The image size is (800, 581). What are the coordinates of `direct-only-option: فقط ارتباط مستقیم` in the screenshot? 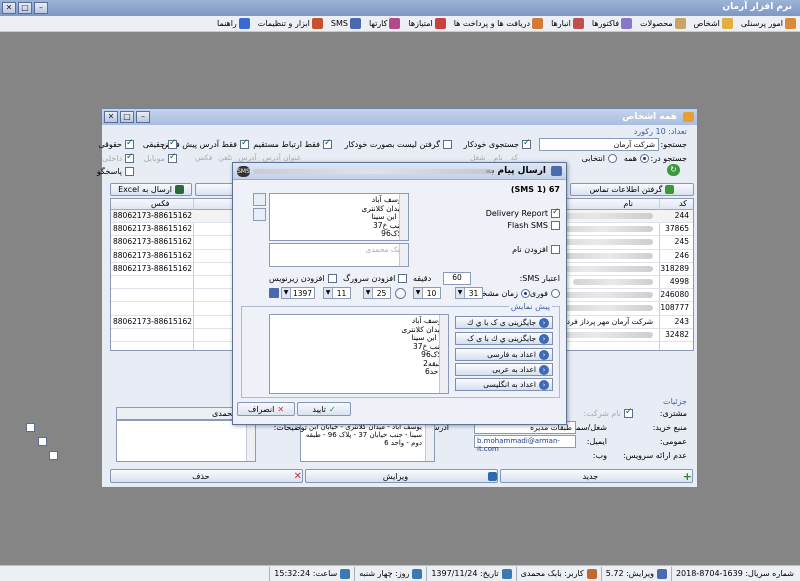 It's located at (292, 143).